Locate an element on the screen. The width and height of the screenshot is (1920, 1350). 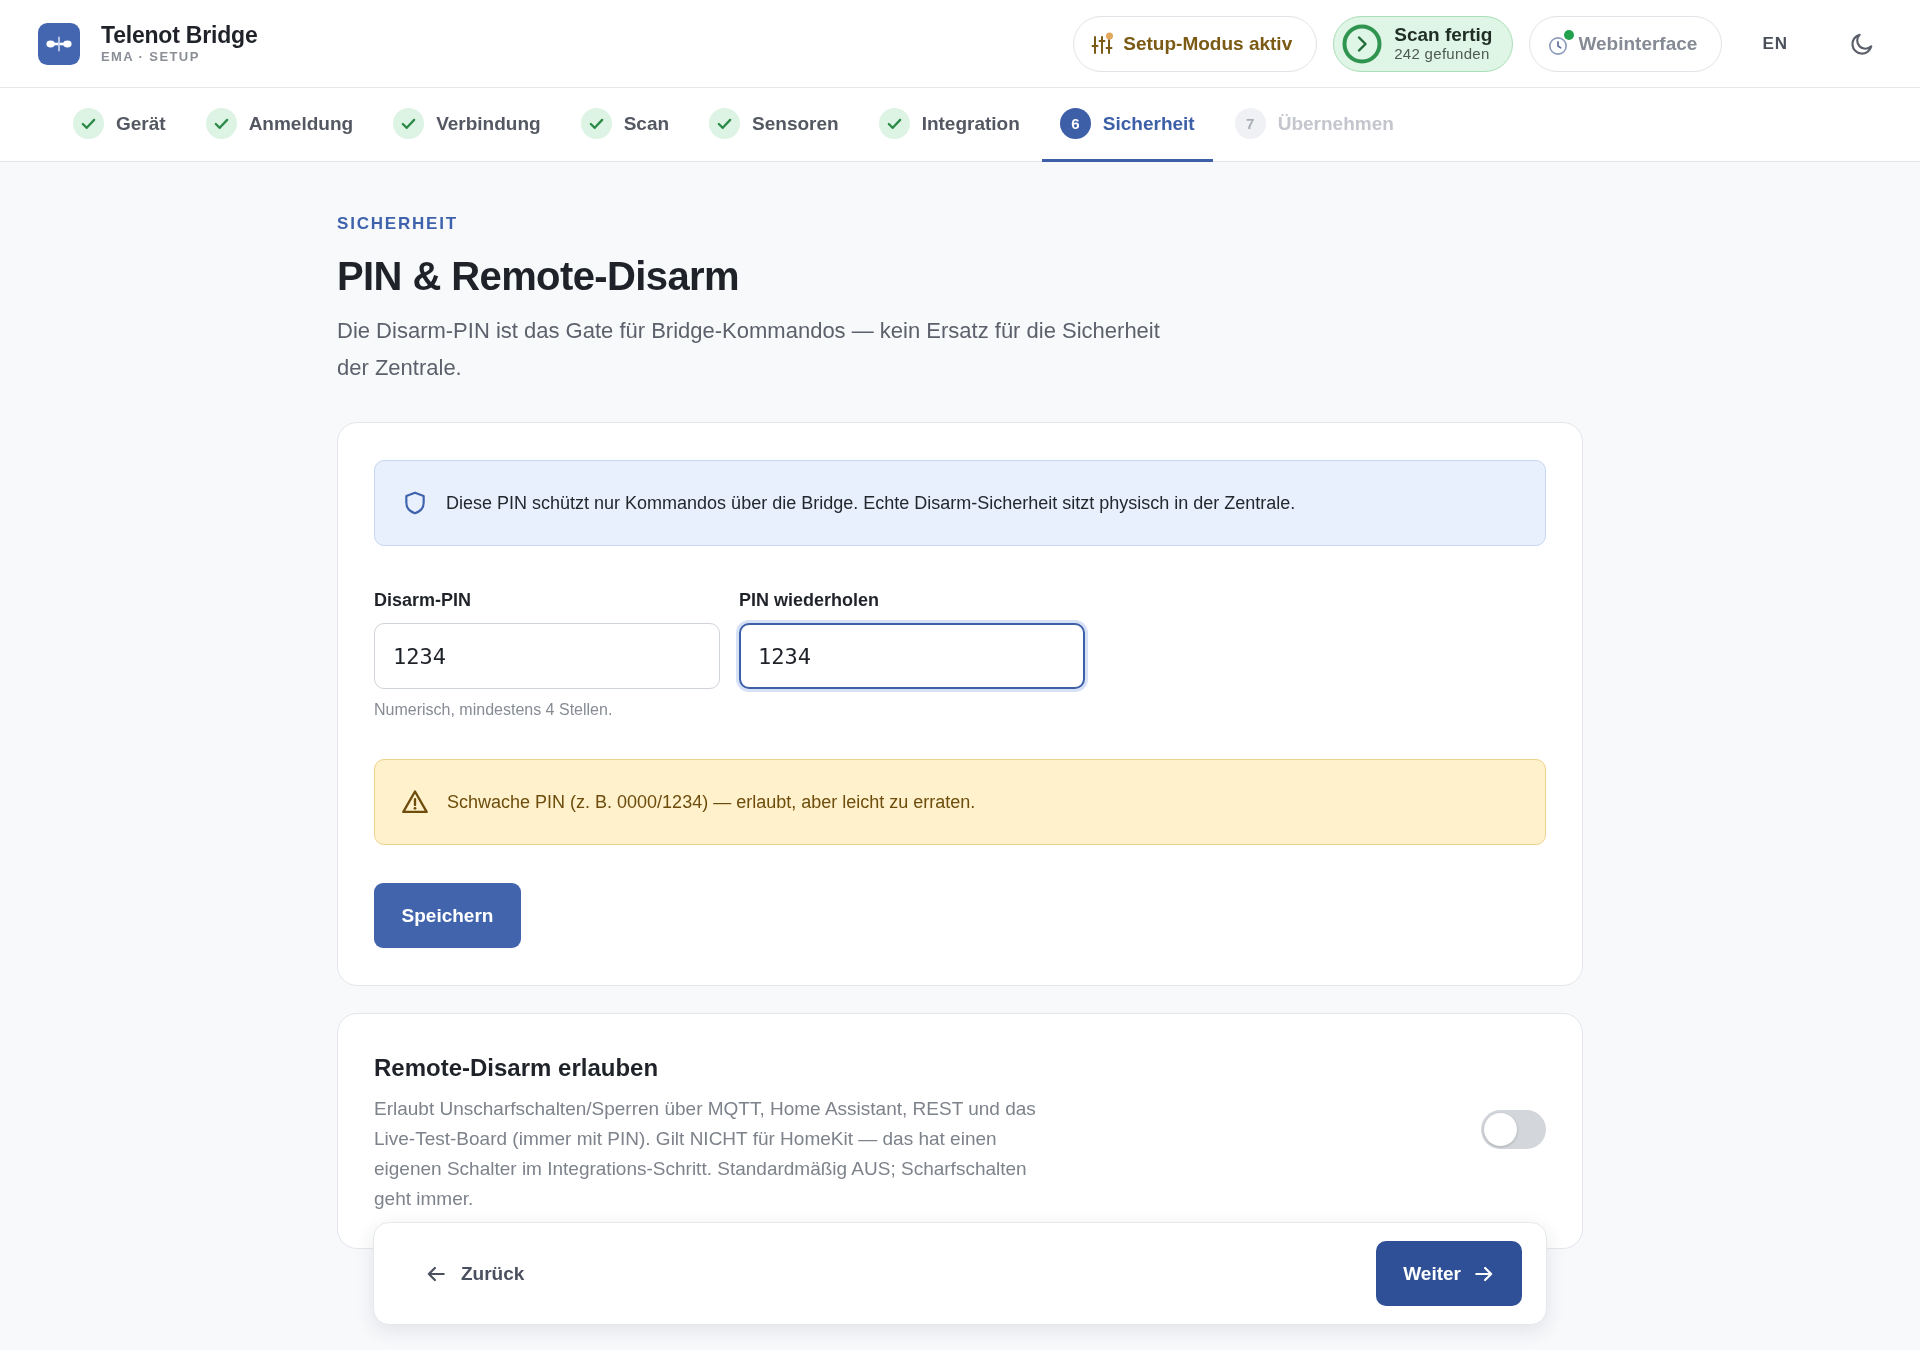
sliders-icon is located at coordinates (1102, 43).